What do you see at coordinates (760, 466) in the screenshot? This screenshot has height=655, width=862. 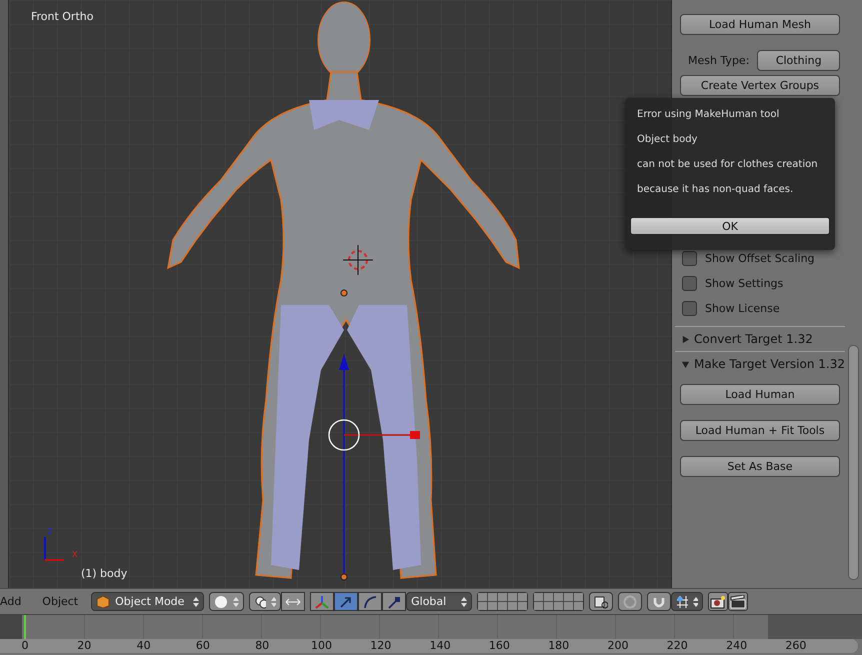 I see `panel-button: Set As Base` at bounding box center [760, 466].